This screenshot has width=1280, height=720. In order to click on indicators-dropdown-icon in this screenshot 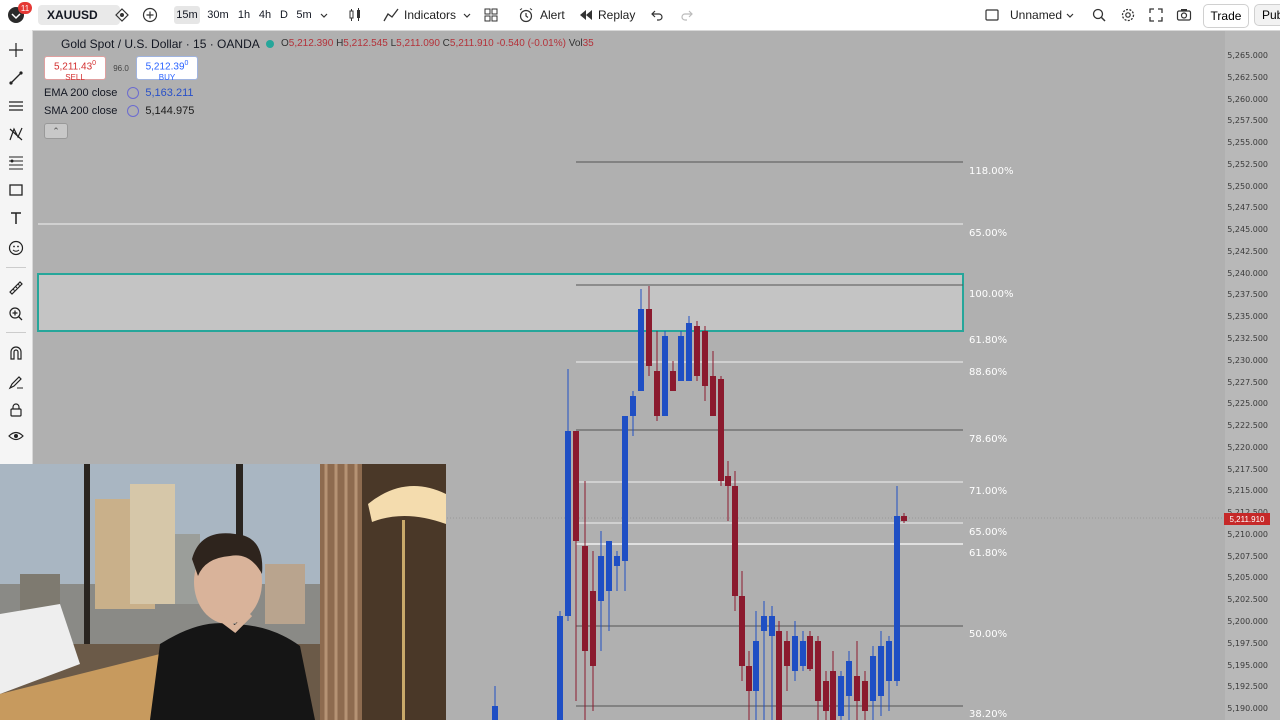, I will do `click(467, 15)`.